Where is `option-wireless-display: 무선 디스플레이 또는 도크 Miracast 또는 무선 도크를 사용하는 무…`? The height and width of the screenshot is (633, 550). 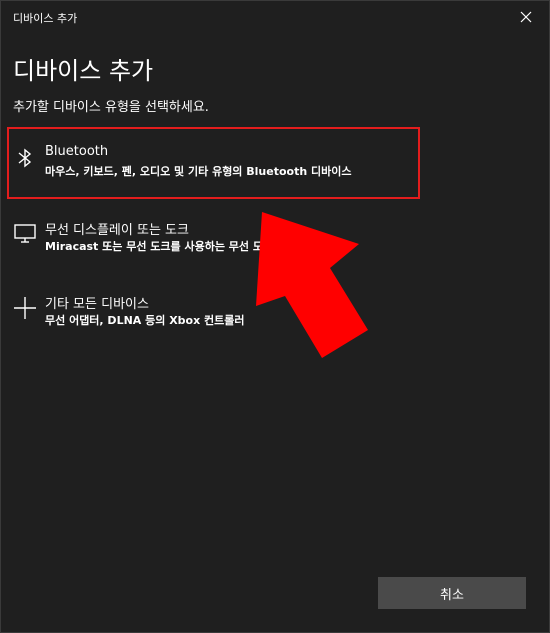 option-wireless-display: 무선 디스플레이 또는 도크 Miracast 또는 무선 도크를 사용하는 무… is located at coordinates (213, 237).